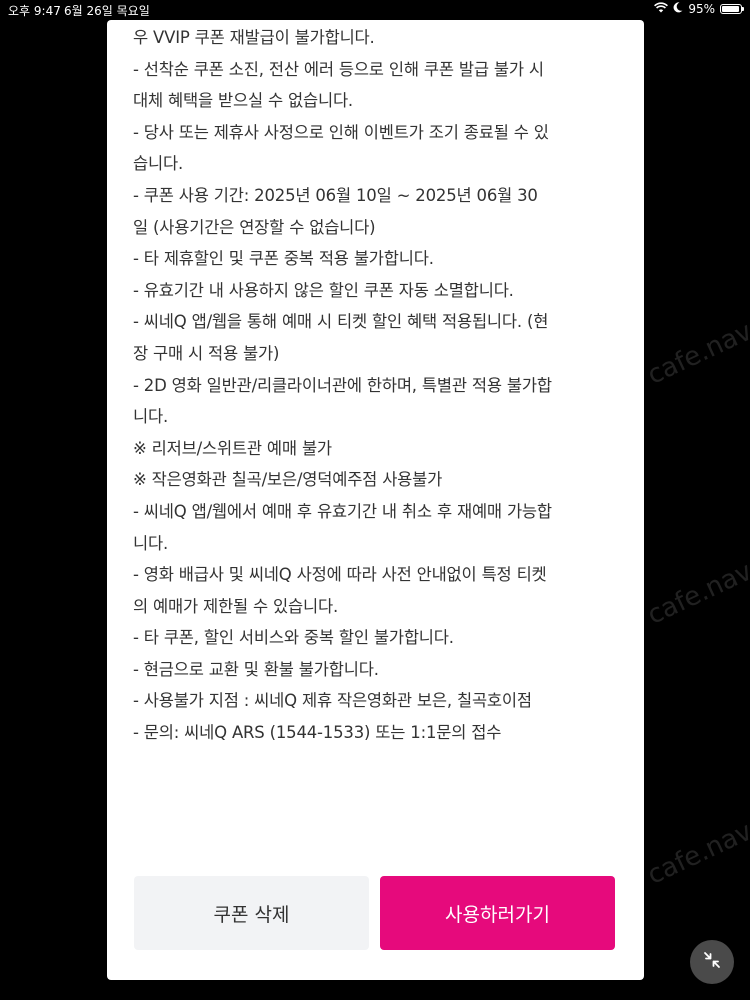  What do you see at coordinates (342, 385) in the screenshot?
I see `notice-line: - 2D 영화 일반관/리클라이너관에 한하며, 특별관 적용 불가합` at bounding box center [342, 385].